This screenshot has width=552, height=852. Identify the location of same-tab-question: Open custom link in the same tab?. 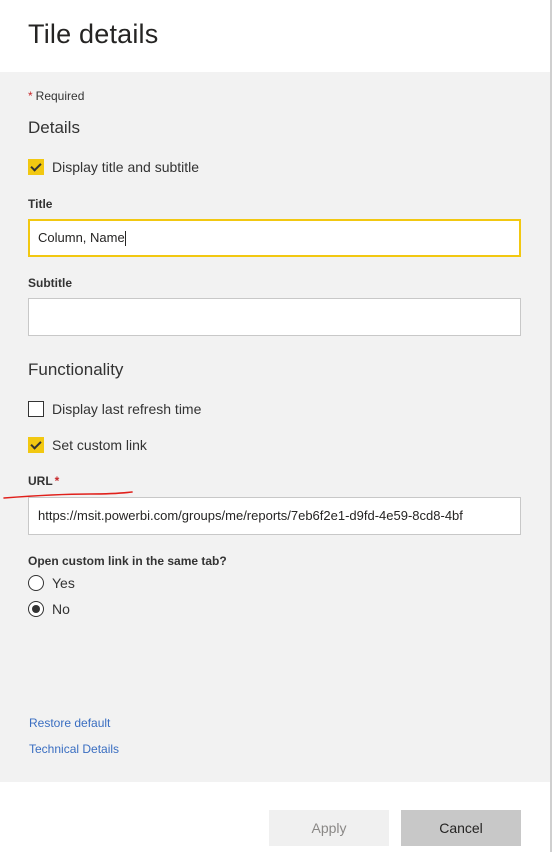
(127, 561).